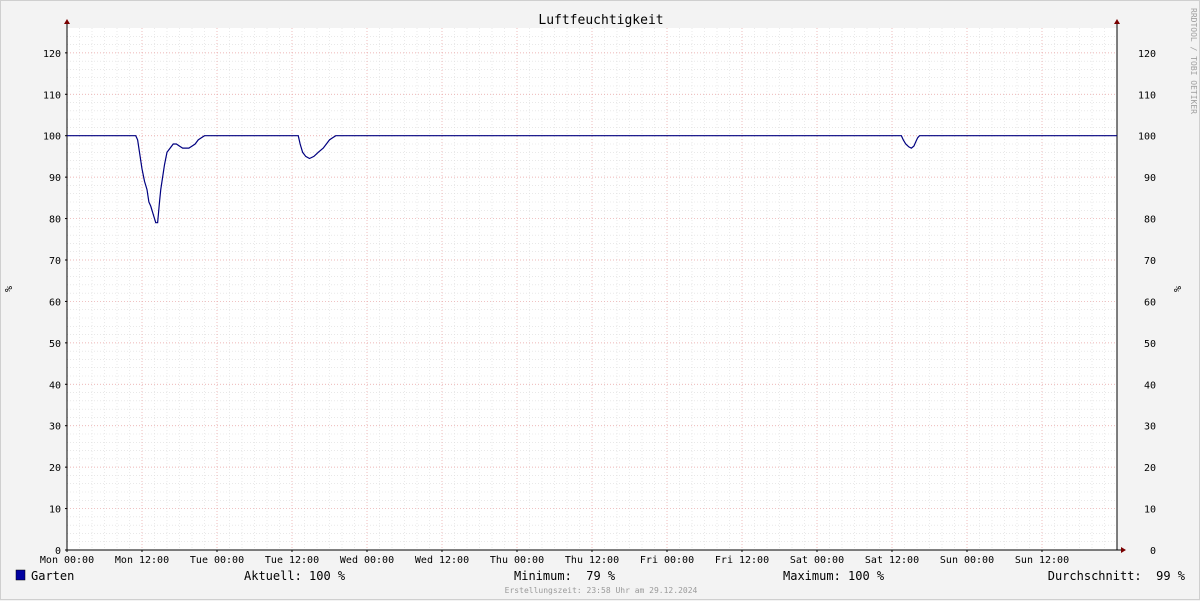 This screenshot has height=601, width=1200. What do you see at coordinates (55, 468) in the screenshot?
I see `y-tick-label-left: 20` at bounding box center [55, 468].